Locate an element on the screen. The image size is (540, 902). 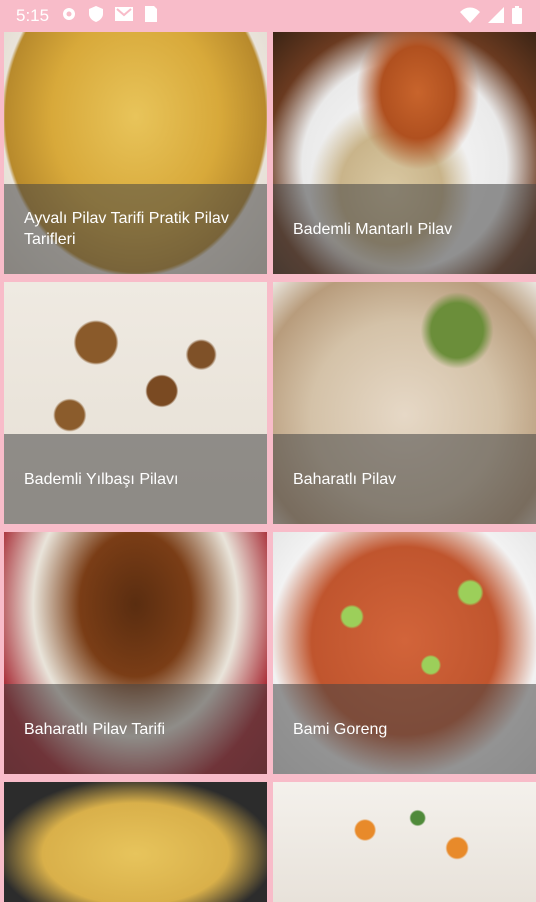
recipe-title: Bademli Yılbaşı Pilavı is located at coordinates (101, 479).